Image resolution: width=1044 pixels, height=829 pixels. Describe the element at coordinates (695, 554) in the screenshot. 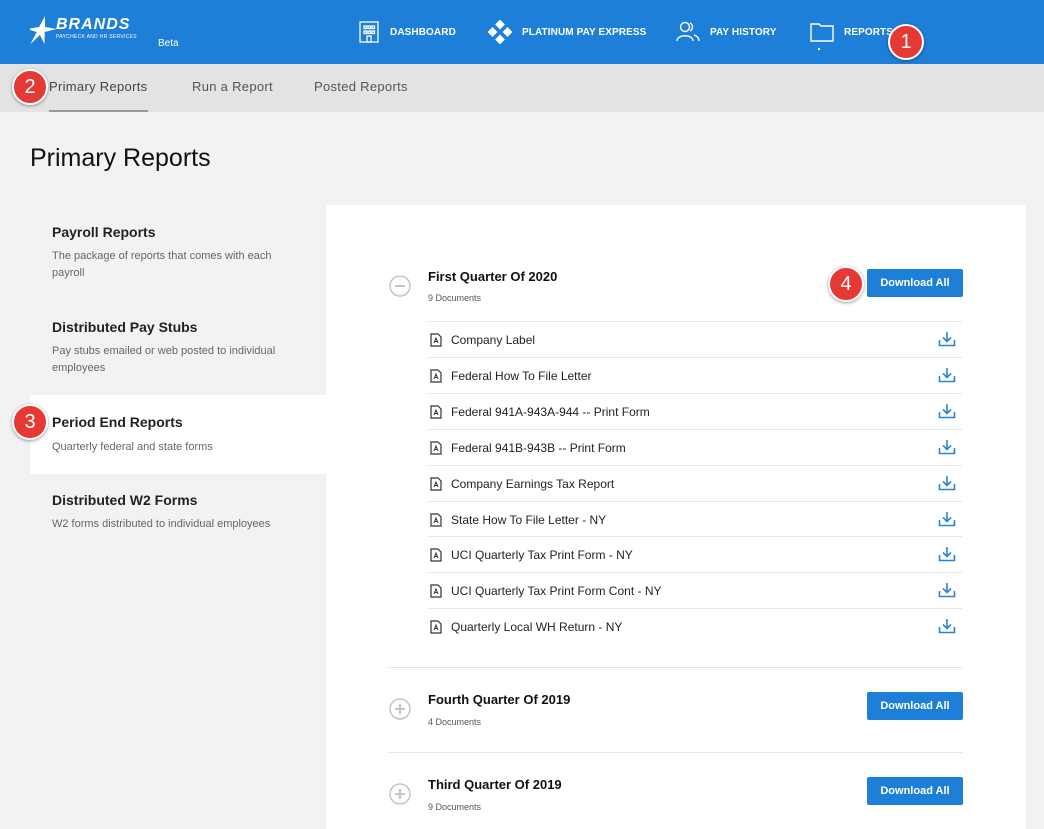

I see `document-row: UCI Quarterly Tax Print Form - NY` at that location.